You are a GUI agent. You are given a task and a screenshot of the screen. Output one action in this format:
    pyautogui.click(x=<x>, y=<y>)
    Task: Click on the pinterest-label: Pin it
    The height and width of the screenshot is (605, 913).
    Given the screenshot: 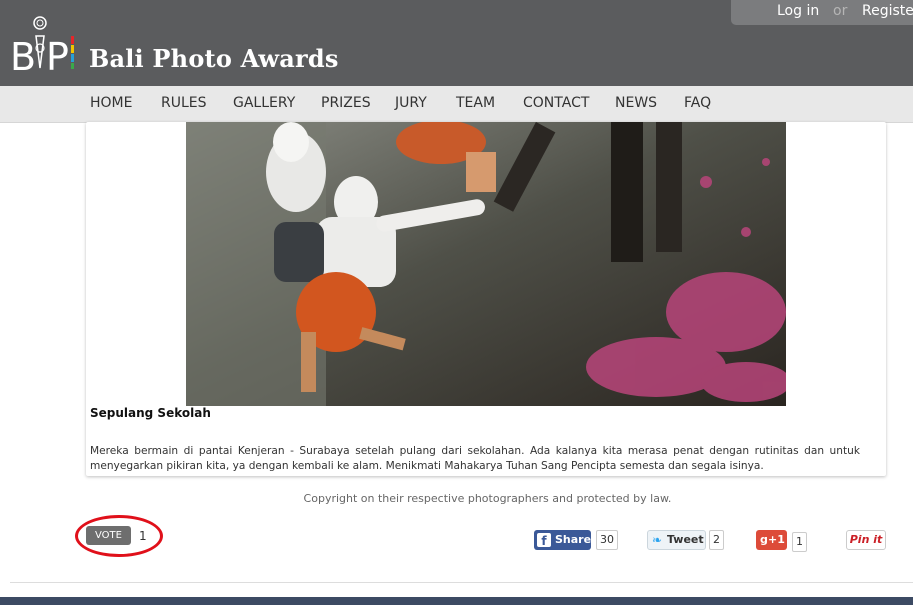 What is the action you would take?
    pyautogui.click(x=866, y=539)
    